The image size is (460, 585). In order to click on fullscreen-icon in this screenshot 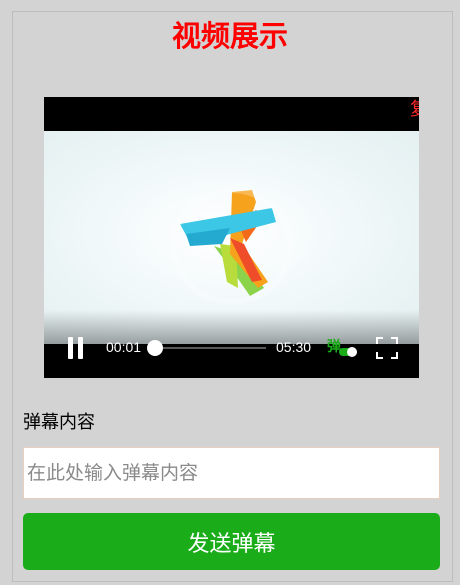, I will do `click(387, 348)`.